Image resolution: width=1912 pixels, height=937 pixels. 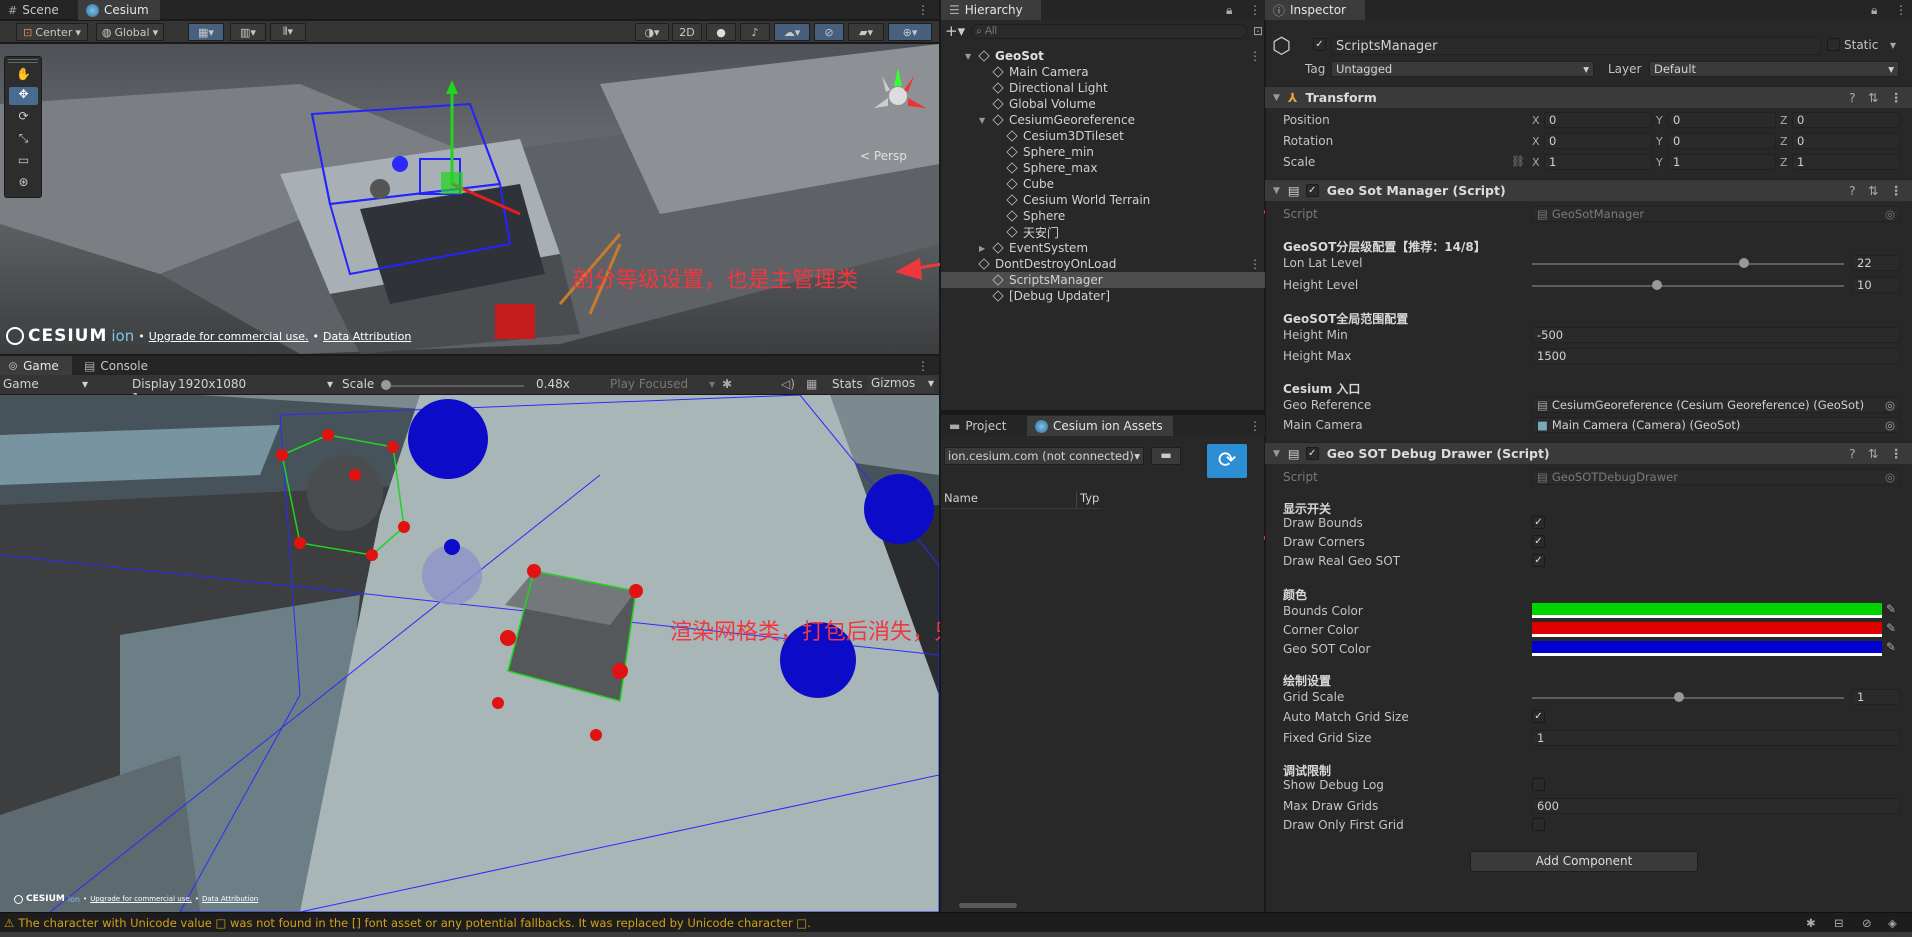 I want to click on add-component-button: Add Component, so click(x=1584, y=861).